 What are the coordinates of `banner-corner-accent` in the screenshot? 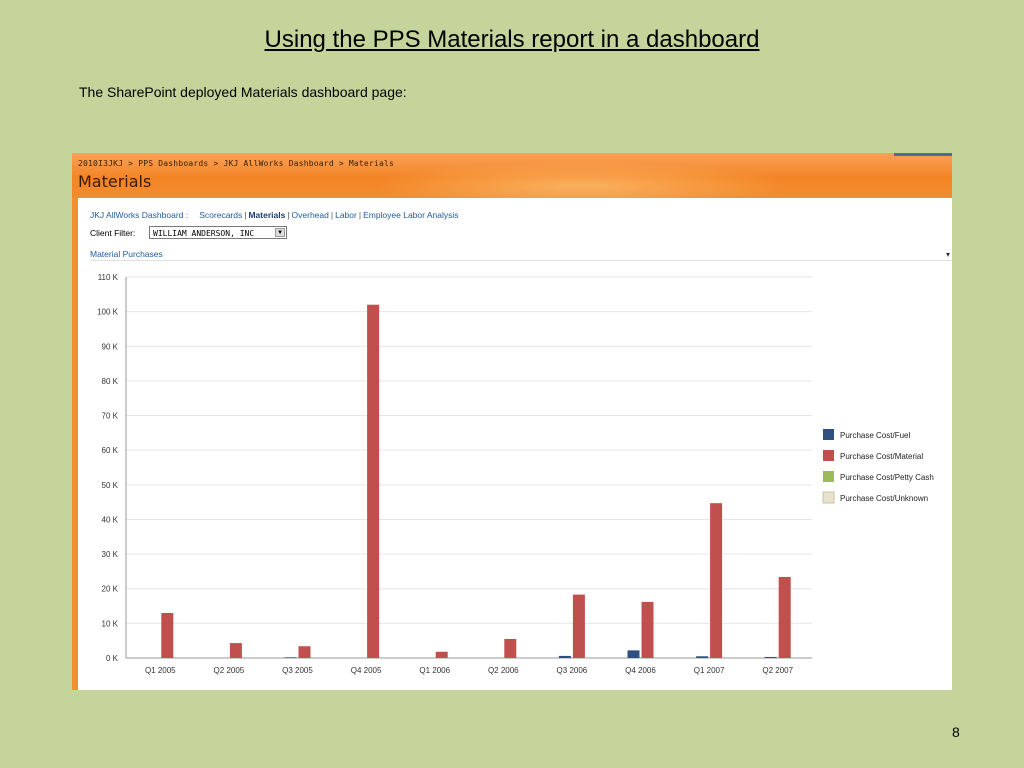 It's located at (923, 154).